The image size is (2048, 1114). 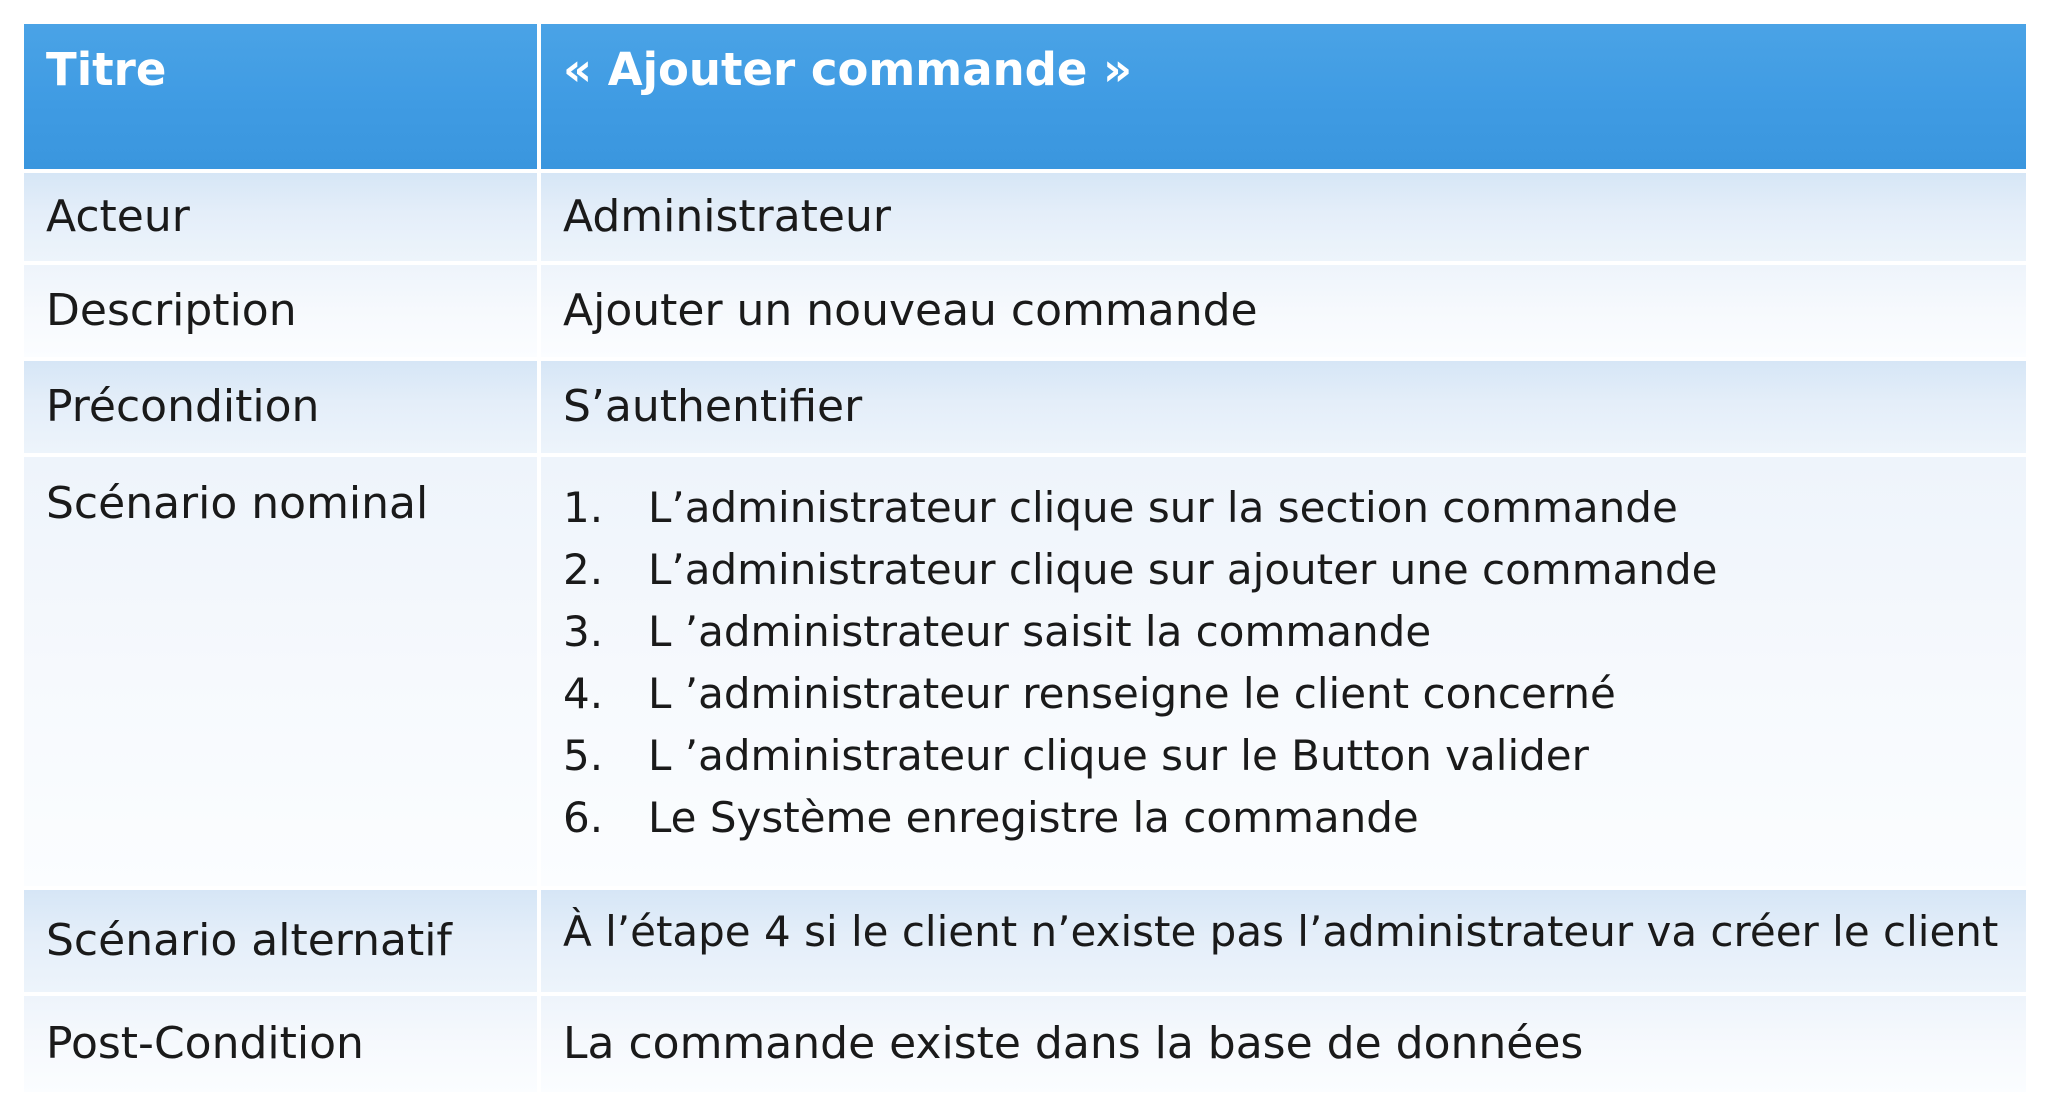 What do you see at coordinates (583, 817) in the screenshot?
I see `step-number: 6.` at bounding box center [583, 817].